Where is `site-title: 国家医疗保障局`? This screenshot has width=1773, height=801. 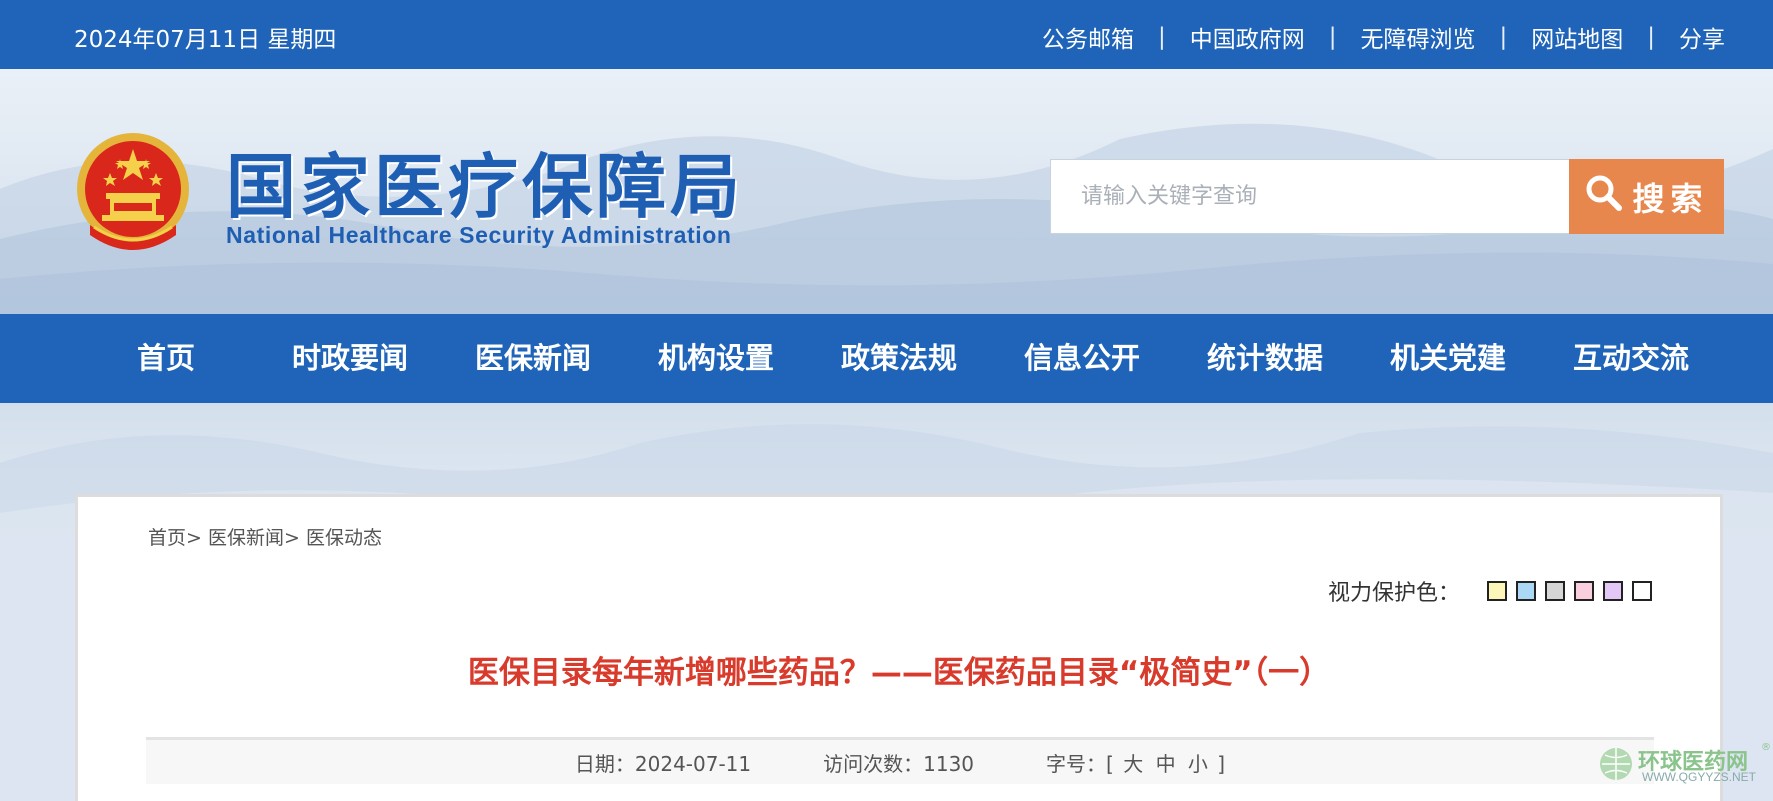 site-title: 国家医疗保障局 is located at coordinates (485, 186).